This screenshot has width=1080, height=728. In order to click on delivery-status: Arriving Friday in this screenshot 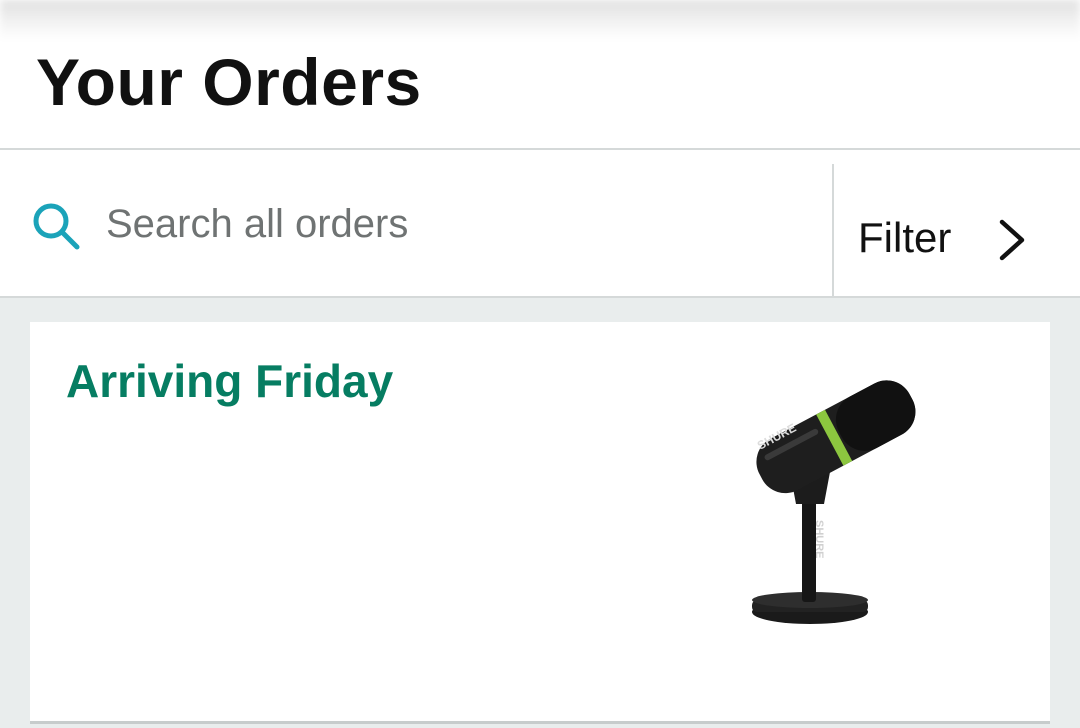, I will do `click(230, 381)`.